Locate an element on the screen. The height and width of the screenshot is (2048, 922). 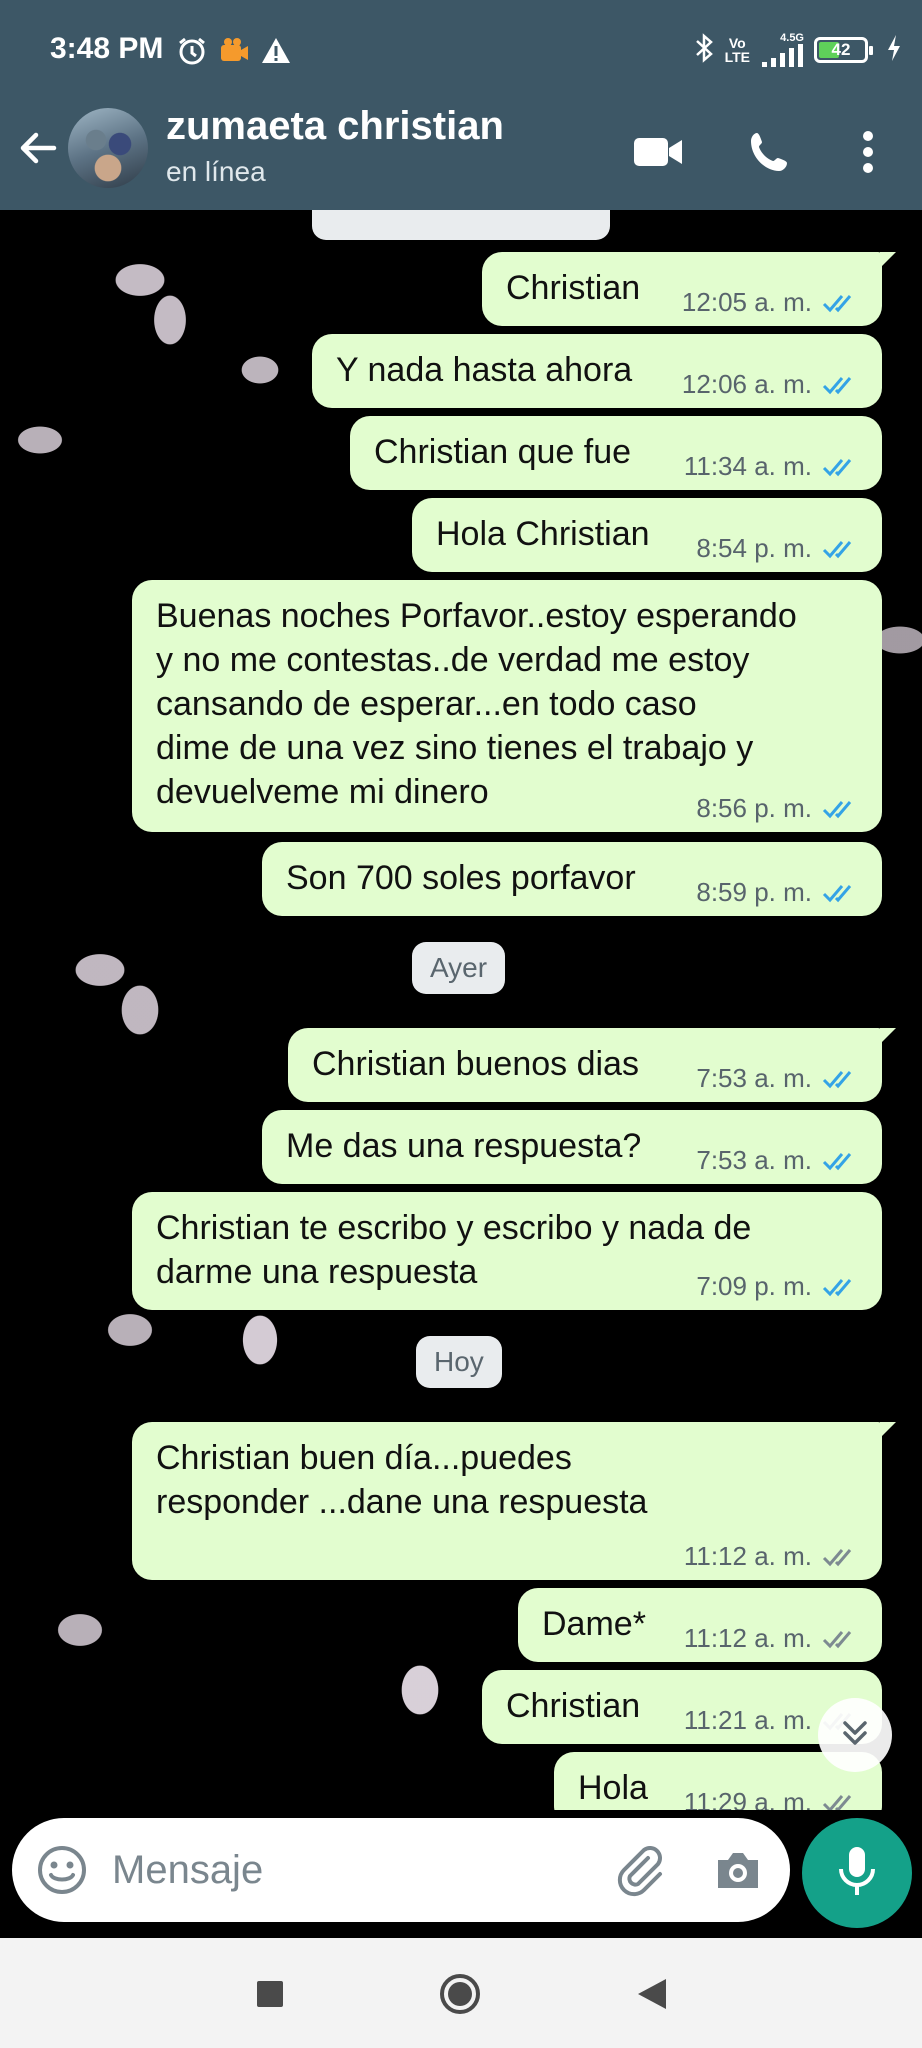
microphone-icon is located at coordinates (857, 1873).